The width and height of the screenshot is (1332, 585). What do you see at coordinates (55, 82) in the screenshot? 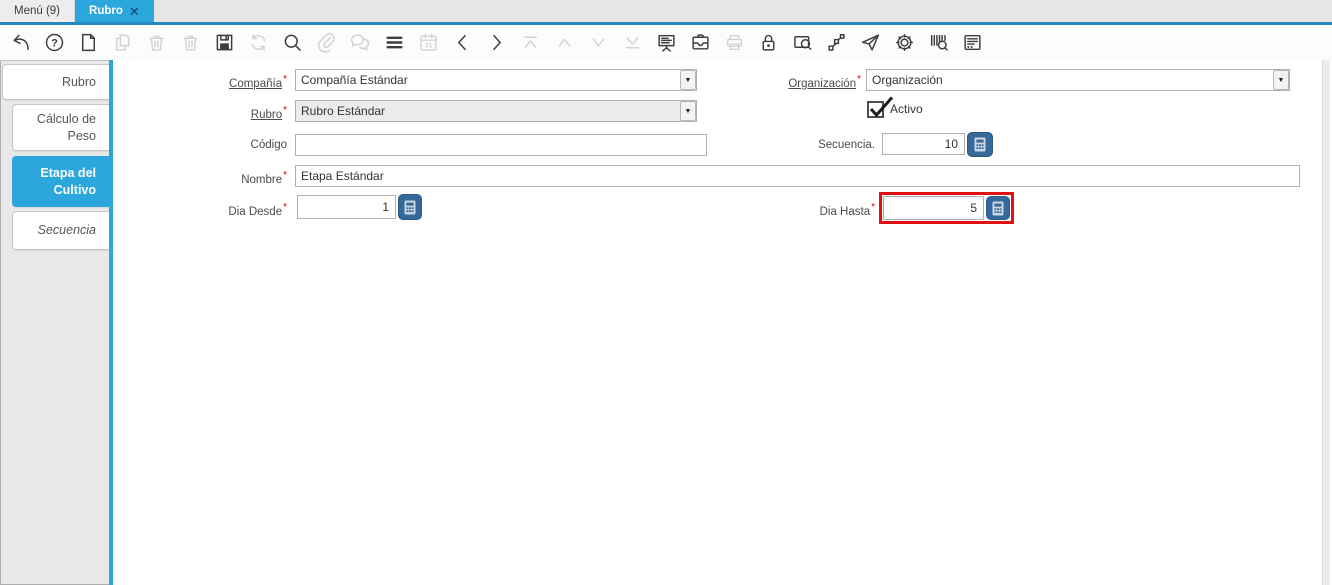
I see `sidebar-tab-rubro: Rubro` at bounding box center [55, 82].